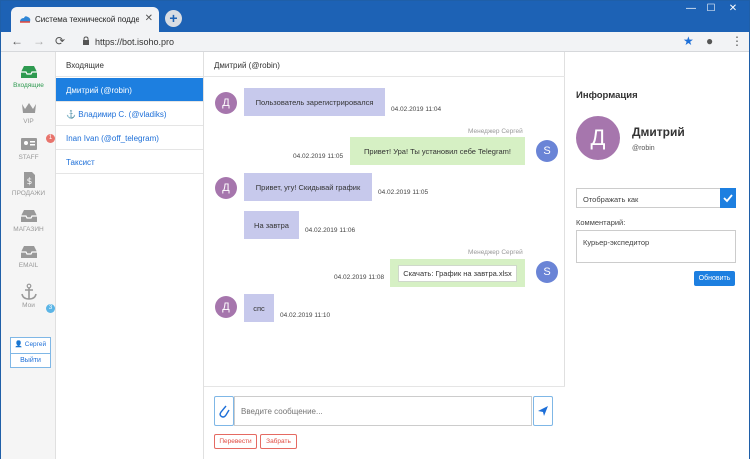  I want to click on browser-tab: Система технической поддержки ✕, so click(85, 19).